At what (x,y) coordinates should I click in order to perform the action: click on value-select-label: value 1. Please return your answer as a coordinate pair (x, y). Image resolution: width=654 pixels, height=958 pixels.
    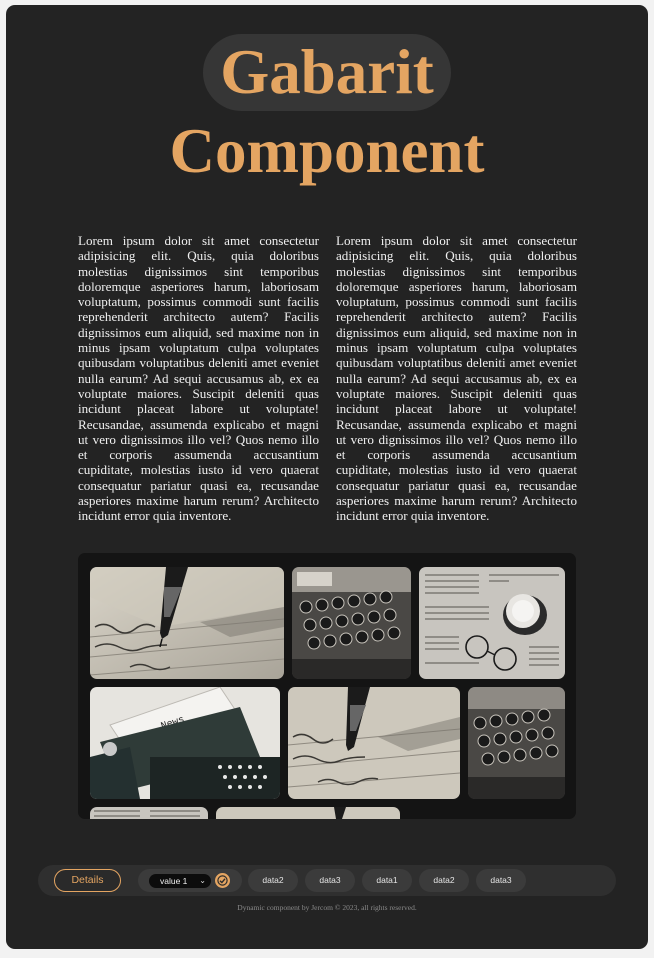
    Looking at the image, I should click on (174, 881).